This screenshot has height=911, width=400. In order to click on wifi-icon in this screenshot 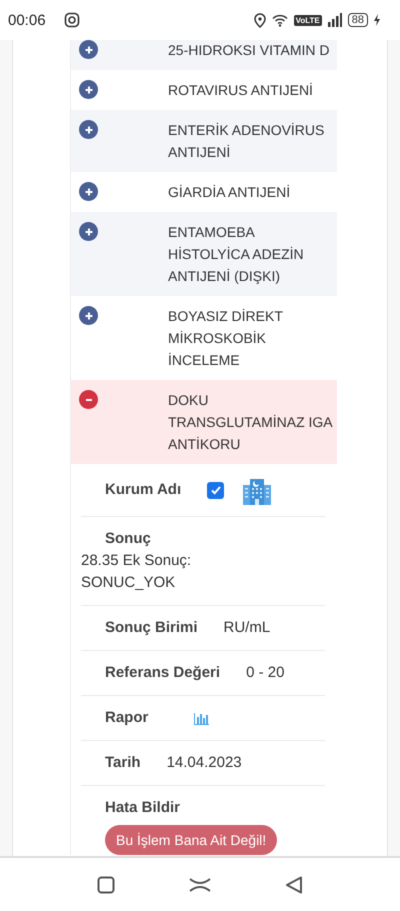, I will do `click(280, 20)`.